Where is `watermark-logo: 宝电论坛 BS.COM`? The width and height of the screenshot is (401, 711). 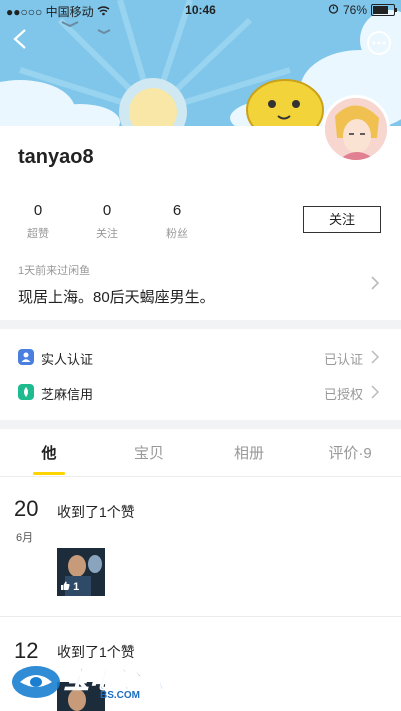
watermark-logo: 宝电论坛 BS.COM is located at coordinates (98, 682).